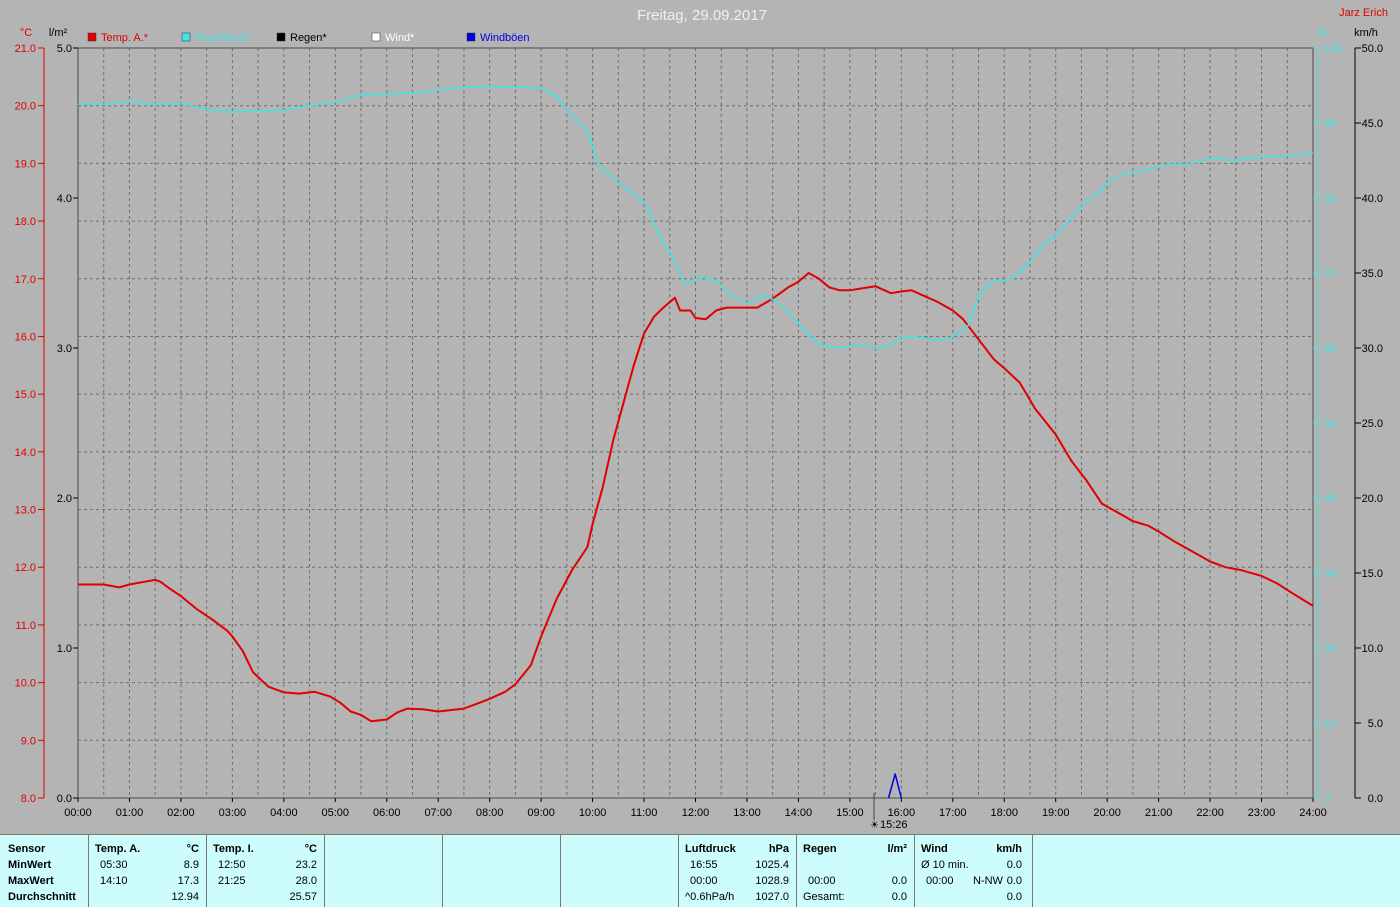  What do you see at coordinates (192, 849) in the screenshot?
I see `temp-a-unit: °C` at bounding box center [192, 849].